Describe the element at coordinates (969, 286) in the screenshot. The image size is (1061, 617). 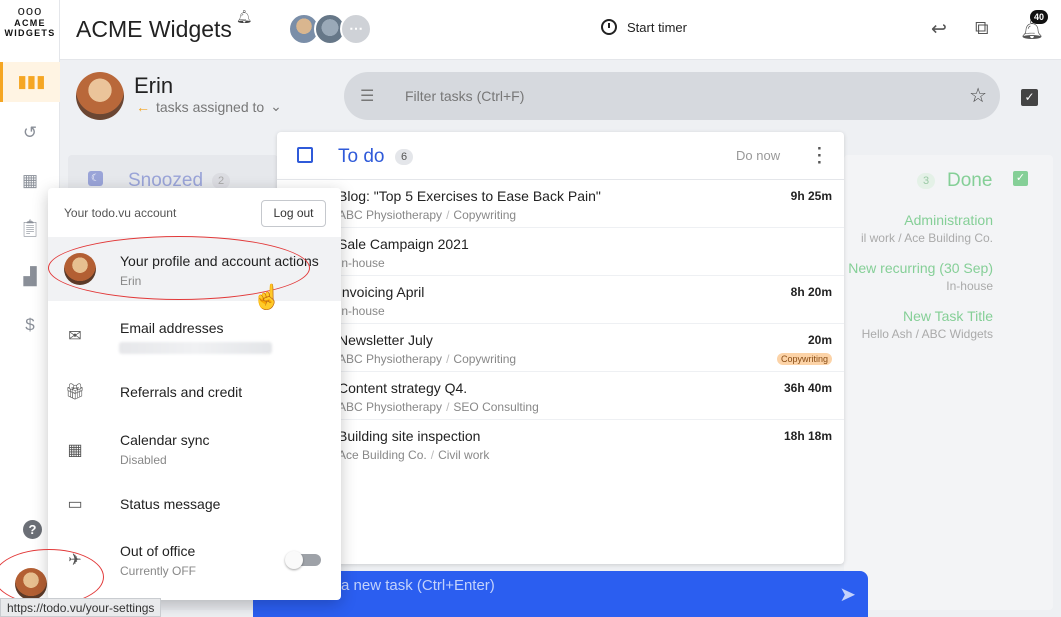
I see `done-item-sub: In-house` at that location.